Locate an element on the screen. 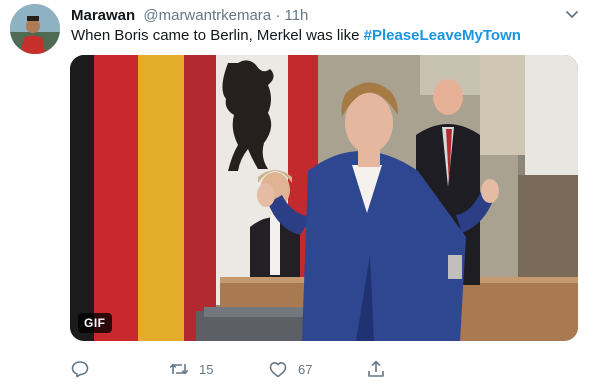 This screenshot has height=386, width=596. retweet-icon is located at coordinates (179, 369).